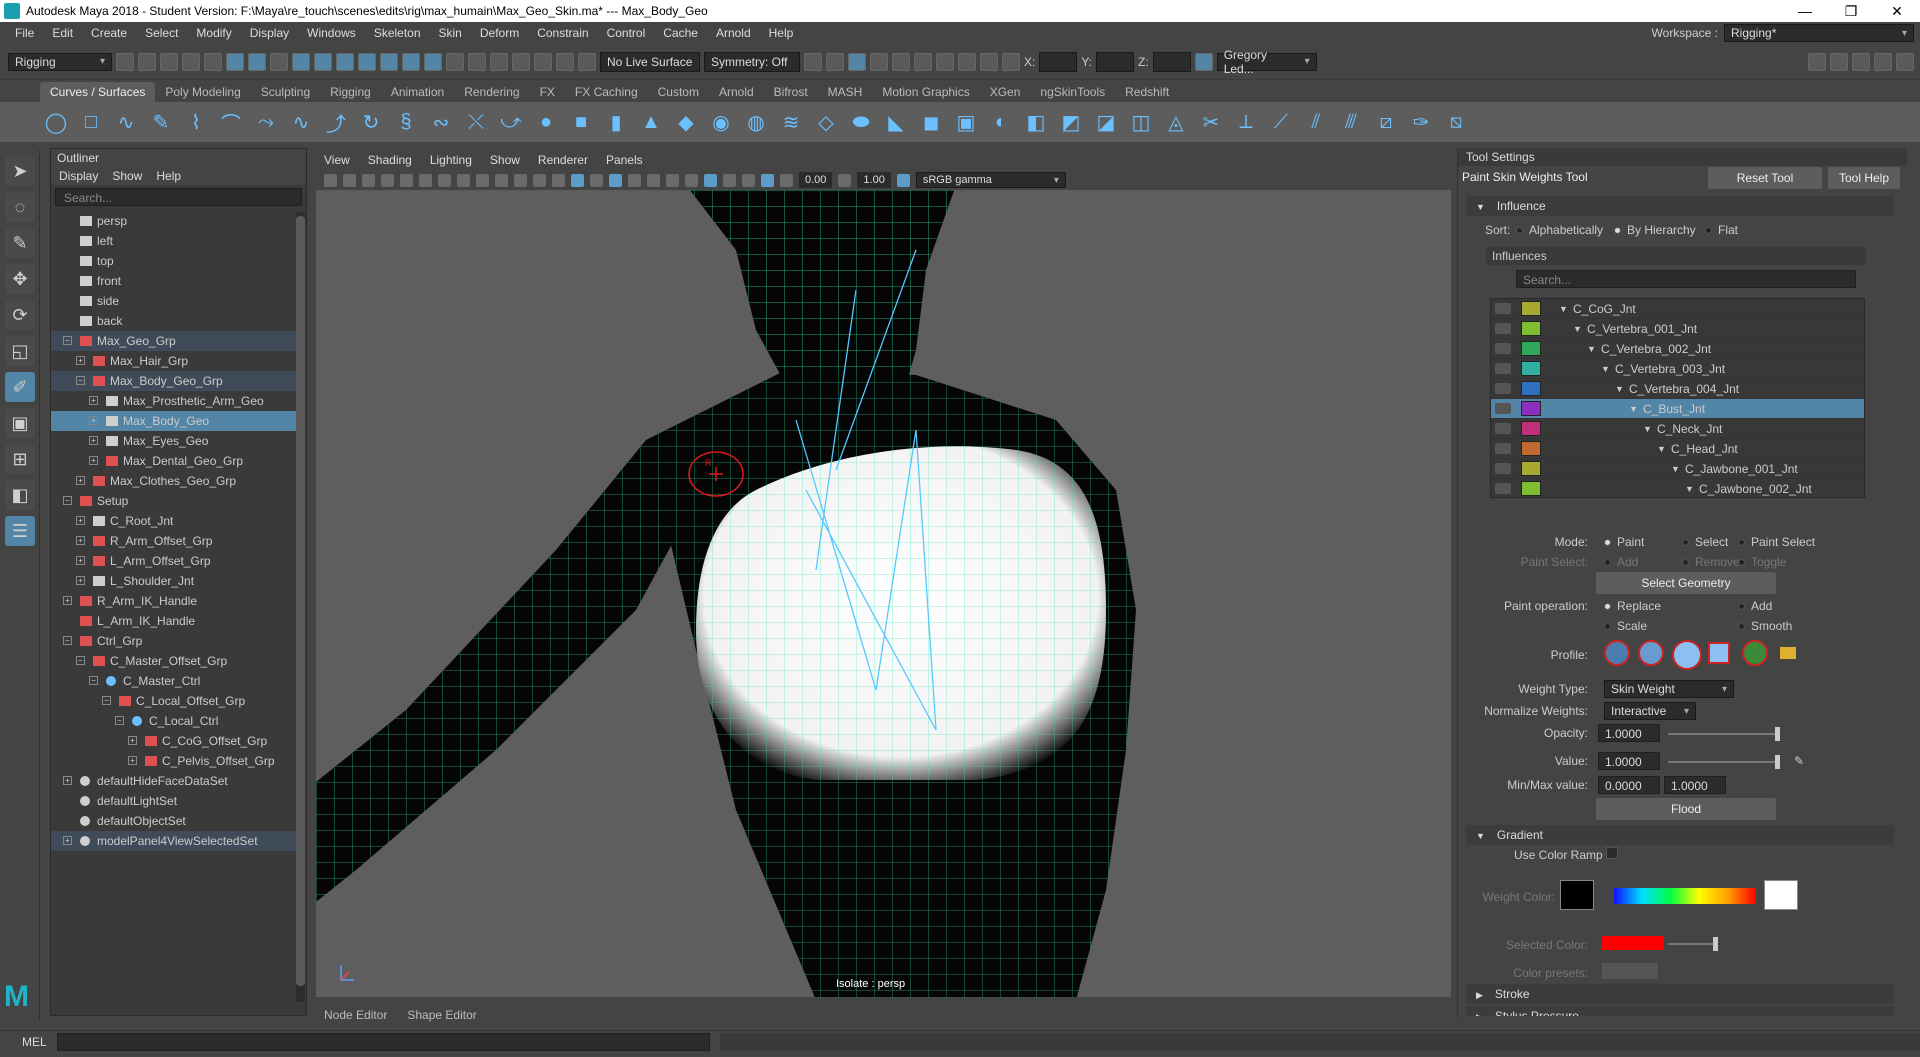 This screenshot has height=1057, width=1920. Describe the element at coordinates (173, 621) in the screenshot. I see `outliner-row: L_Arm_IK_Handle` at that location.